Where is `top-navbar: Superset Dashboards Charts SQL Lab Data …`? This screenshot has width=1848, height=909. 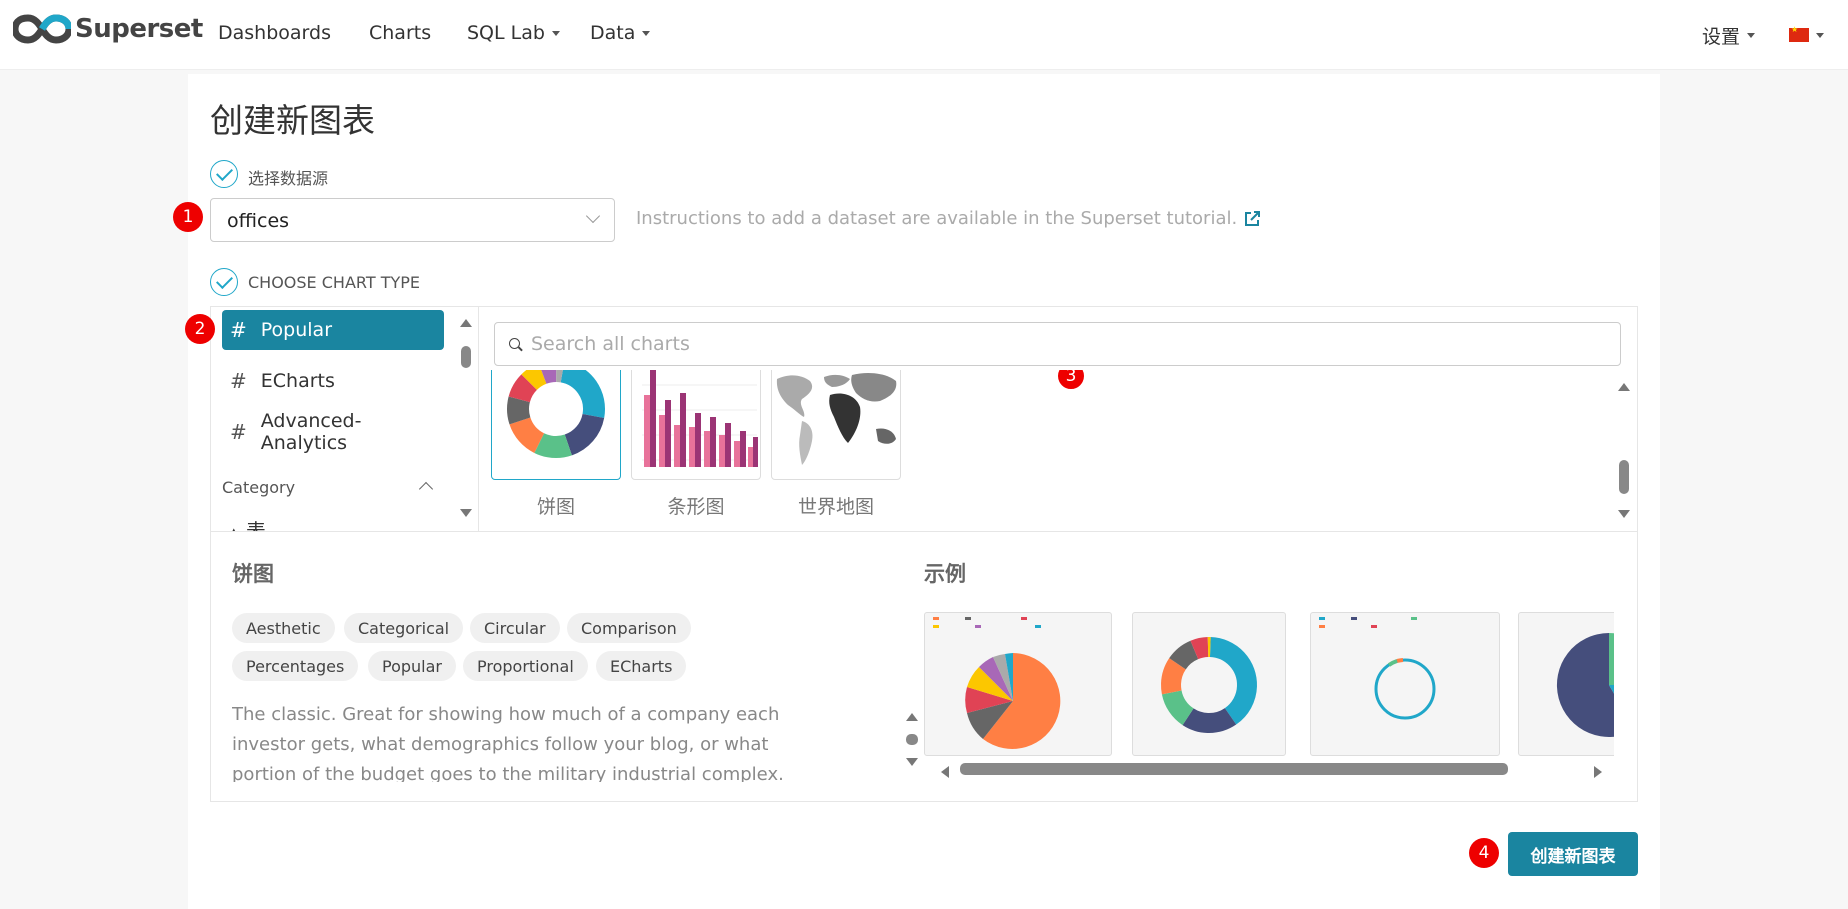 top-navbar: Superset Dashboards Charts SQL Lab Data … is located at coordinates (924, 35).